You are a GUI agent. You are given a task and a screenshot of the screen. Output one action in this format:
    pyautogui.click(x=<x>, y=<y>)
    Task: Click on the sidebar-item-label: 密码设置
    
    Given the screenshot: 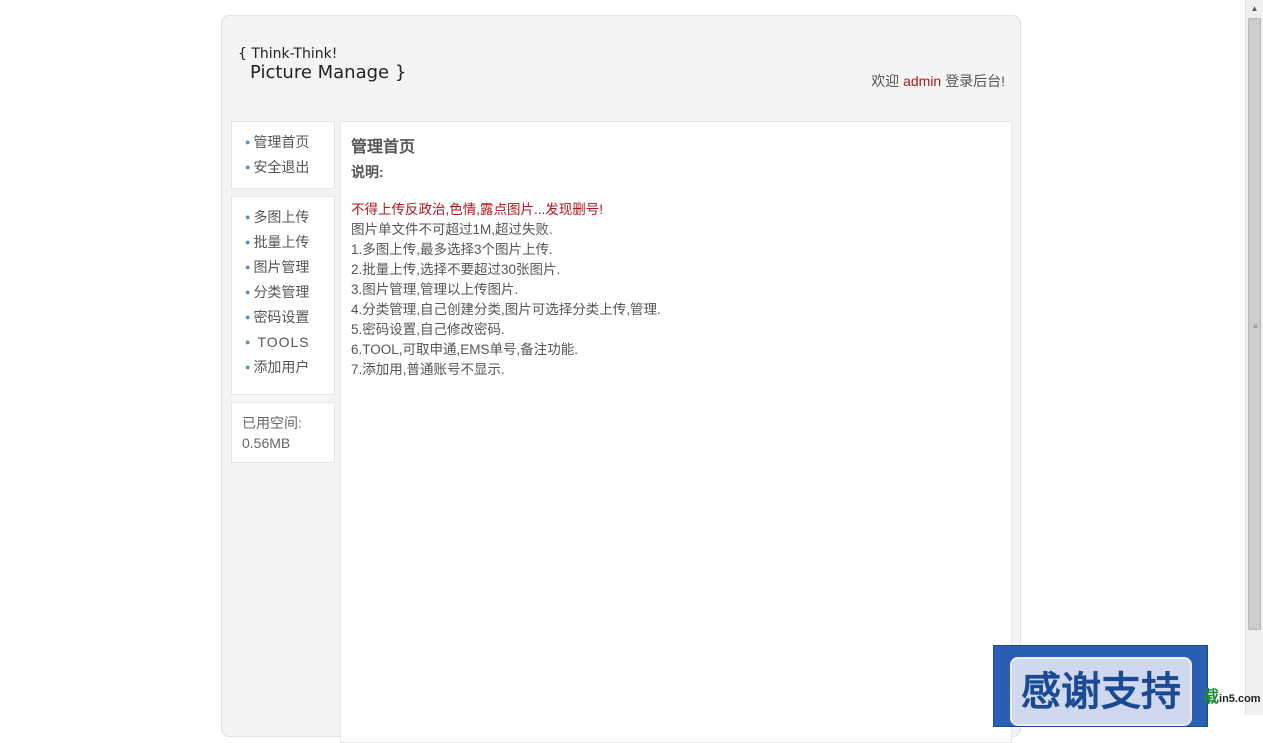 What is the action you would take?
    pyautogui.click(x=281, y=317)
    